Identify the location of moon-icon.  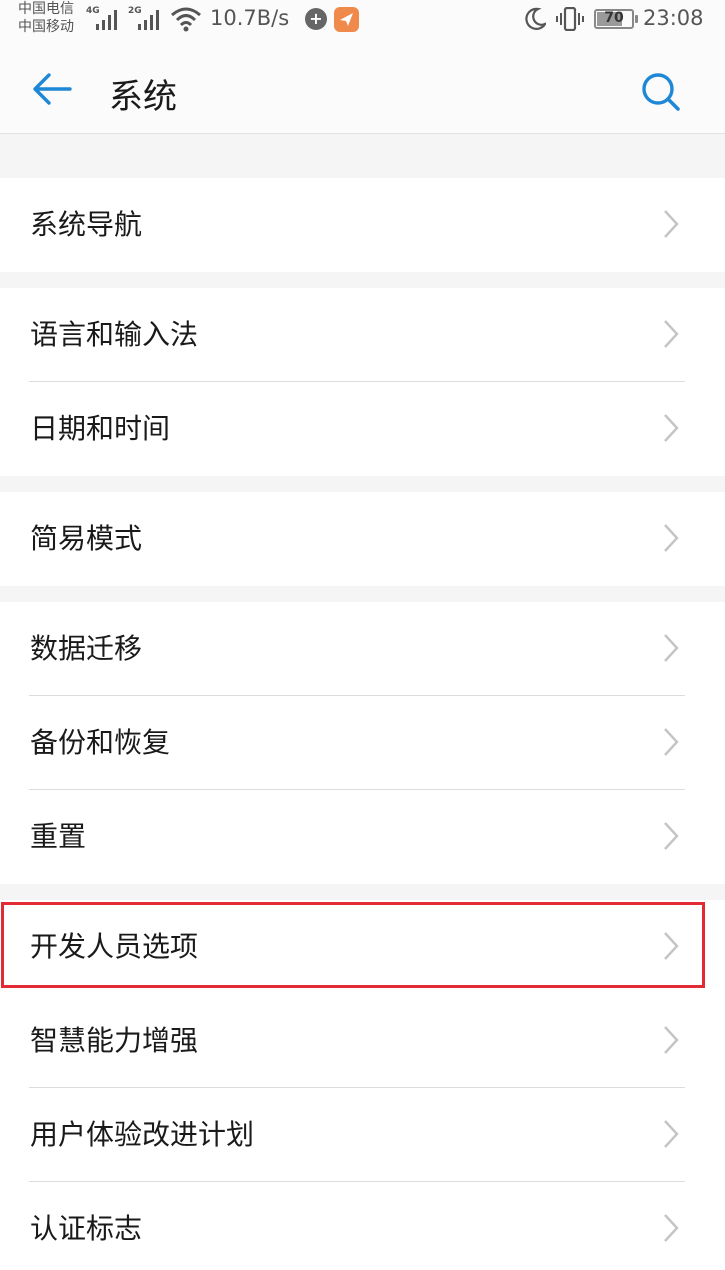
(535, 18).